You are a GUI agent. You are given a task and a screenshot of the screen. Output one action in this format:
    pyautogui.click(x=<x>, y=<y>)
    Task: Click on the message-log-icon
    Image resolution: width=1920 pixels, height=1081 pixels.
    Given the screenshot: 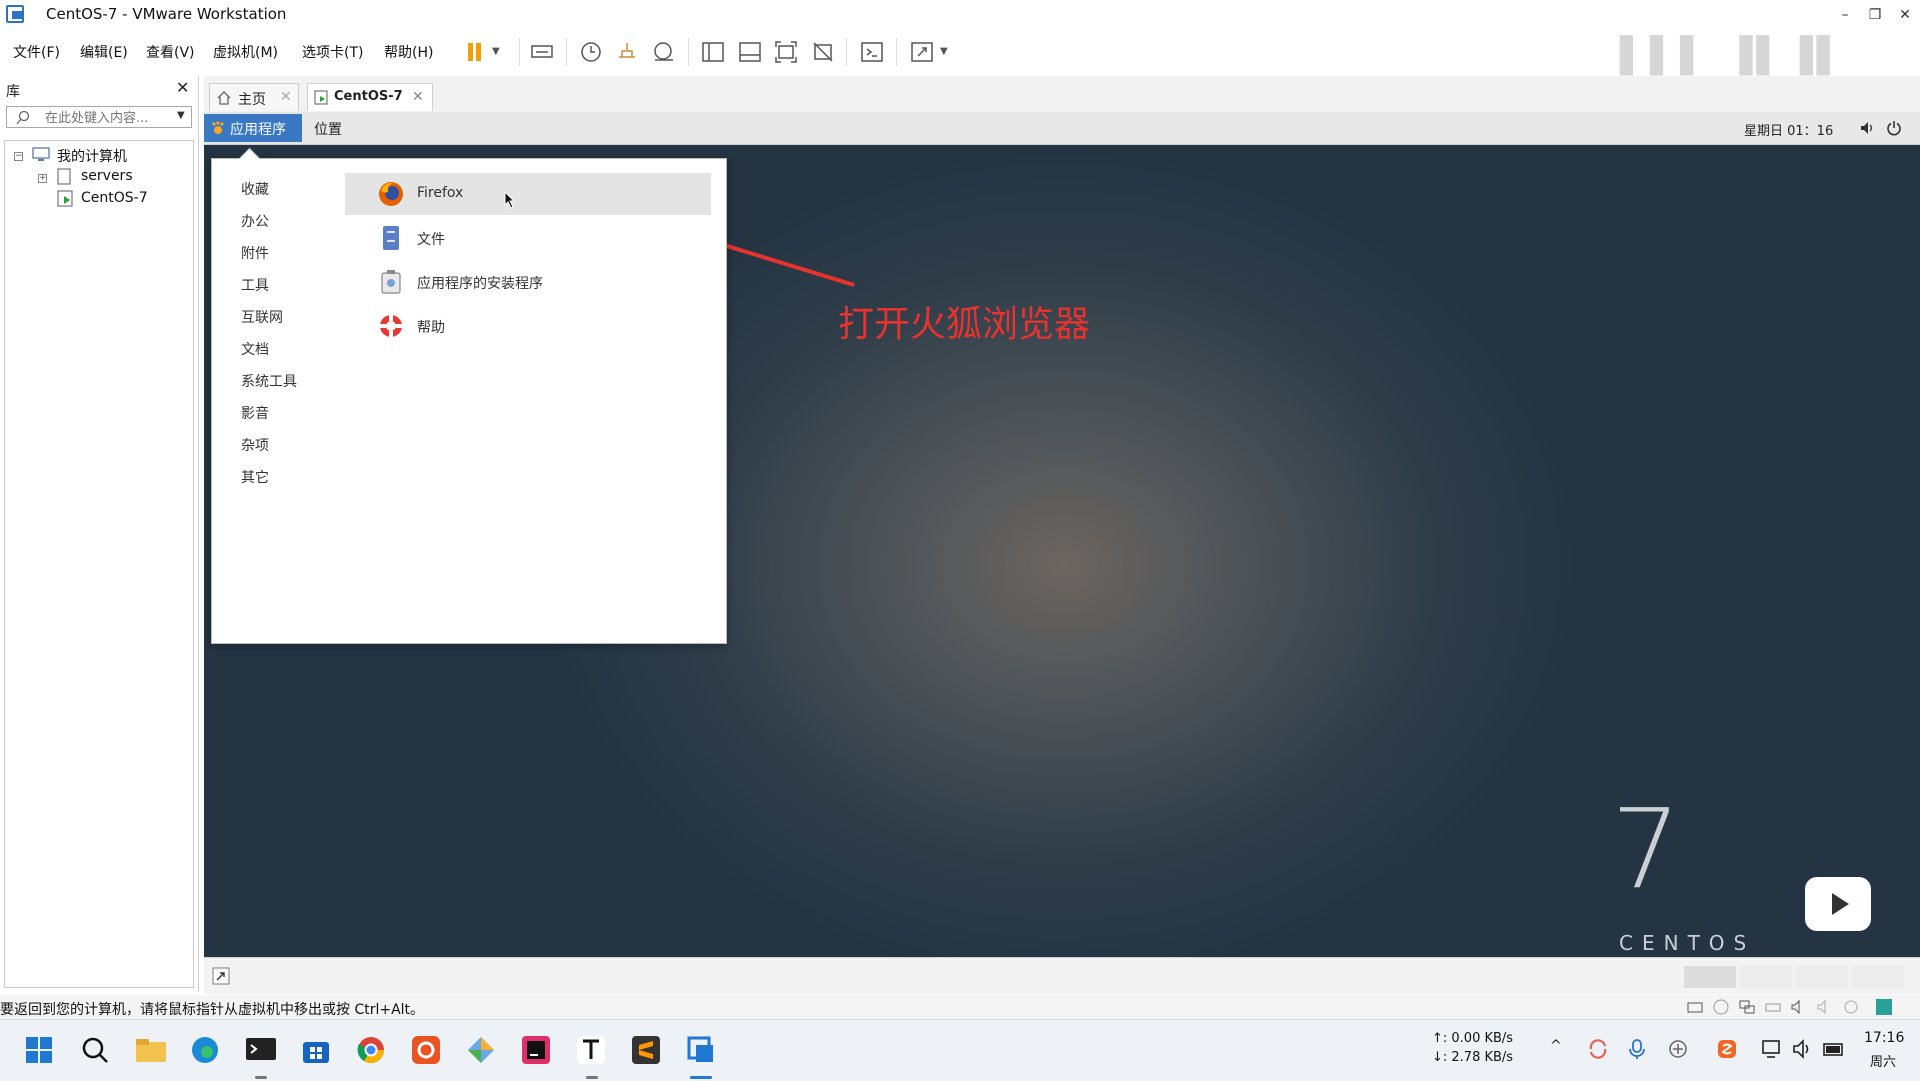 What is the action you would take?
    pyautogui.click(x=1884, y=1007)
    